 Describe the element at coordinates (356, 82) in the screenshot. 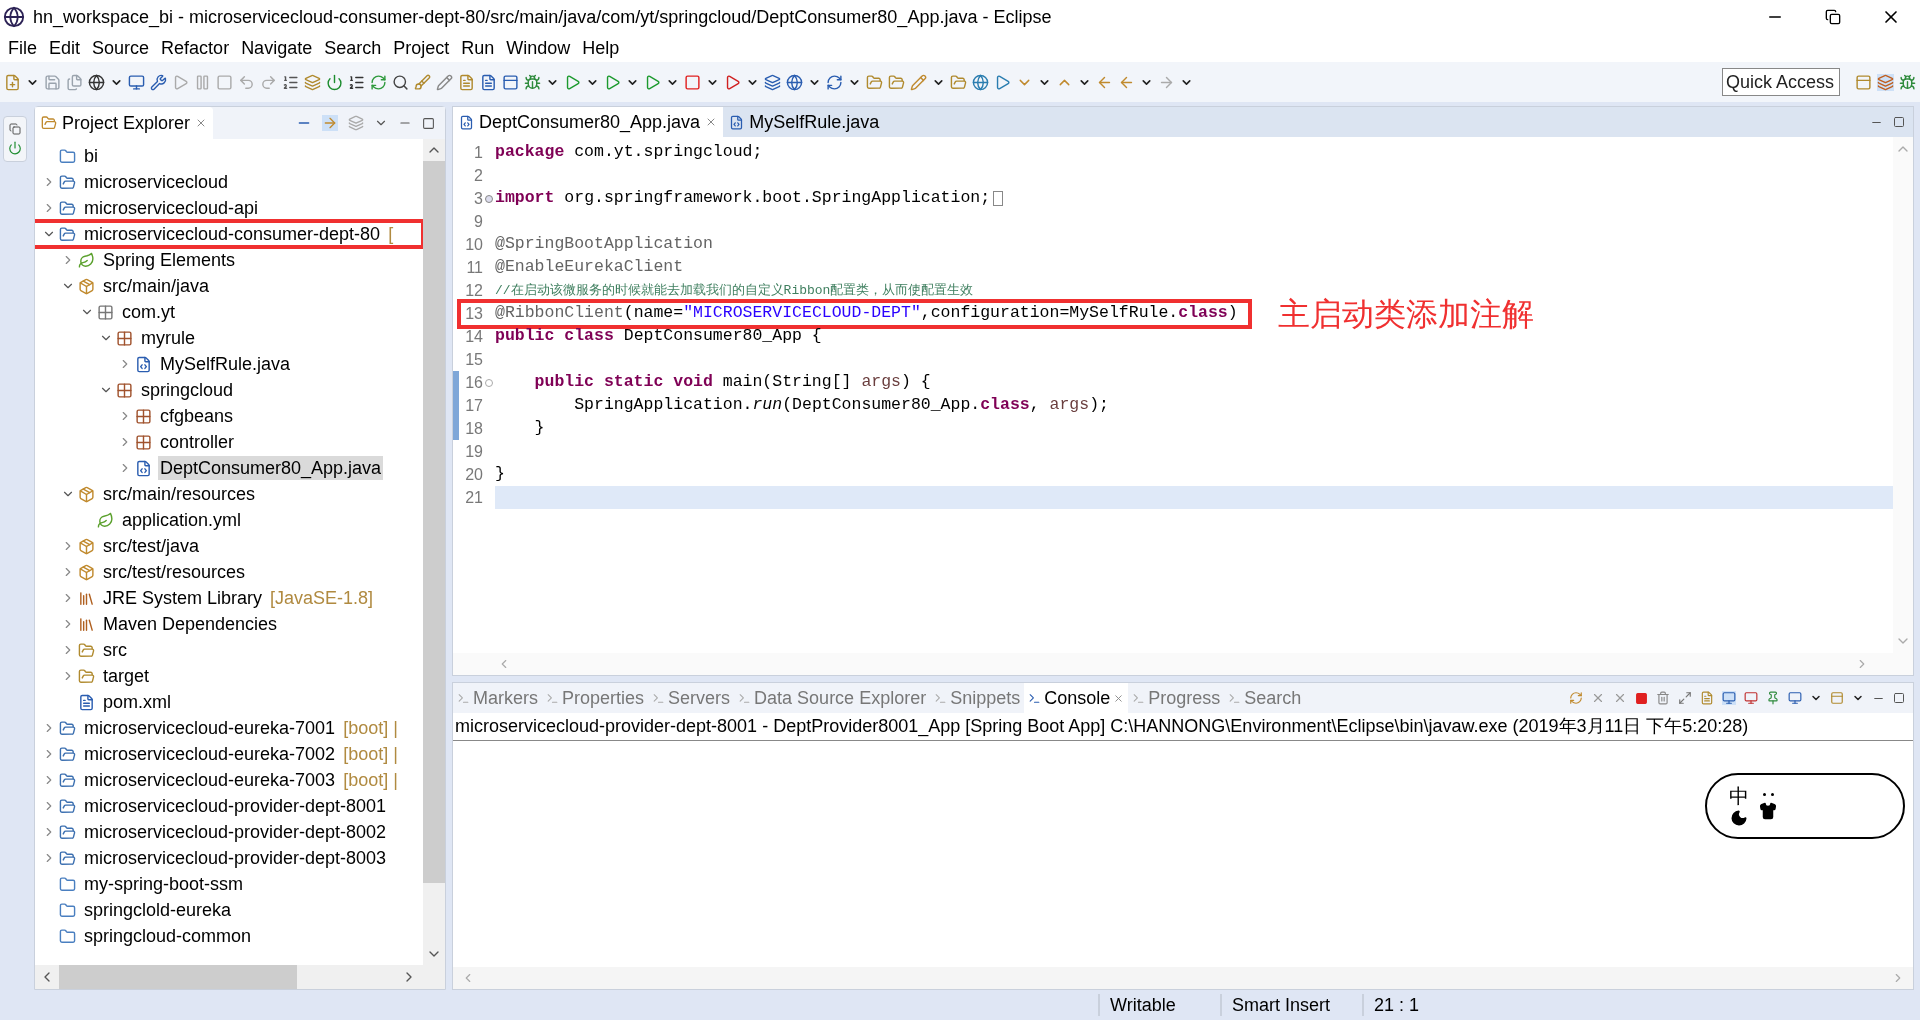

I see `line-numbers-icon` at that location.